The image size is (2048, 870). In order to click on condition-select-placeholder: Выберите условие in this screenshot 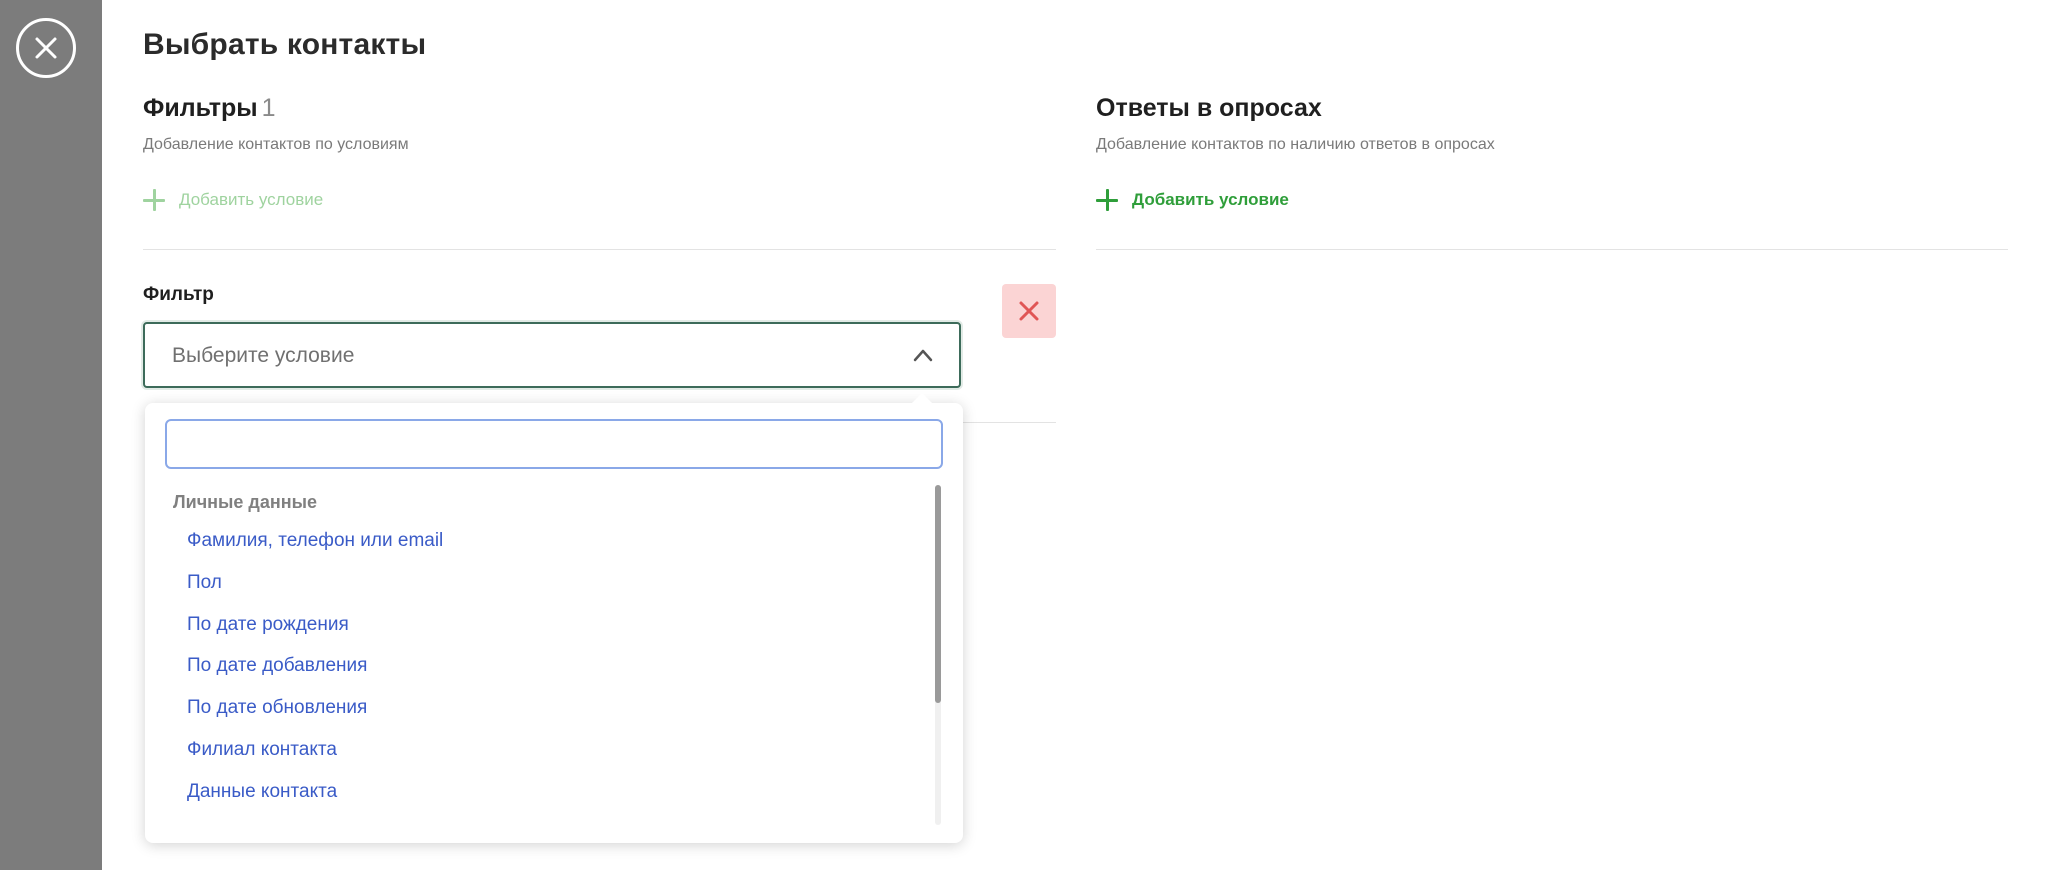, I will do `click(263, 355)`.